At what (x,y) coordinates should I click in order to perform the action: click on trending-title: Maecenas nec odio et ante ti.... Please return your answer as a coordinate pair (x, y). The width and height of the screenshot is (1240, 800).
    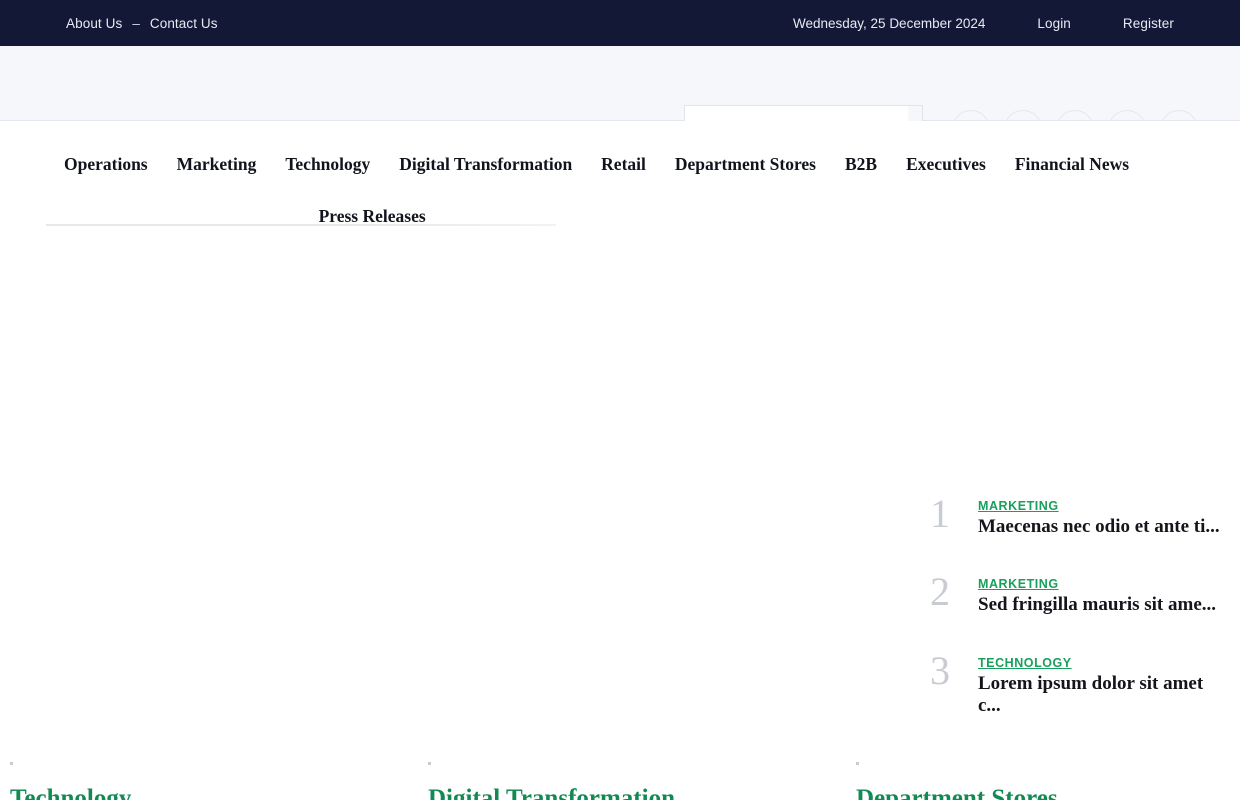
    Looking at the image, I should click on (1099, 527).